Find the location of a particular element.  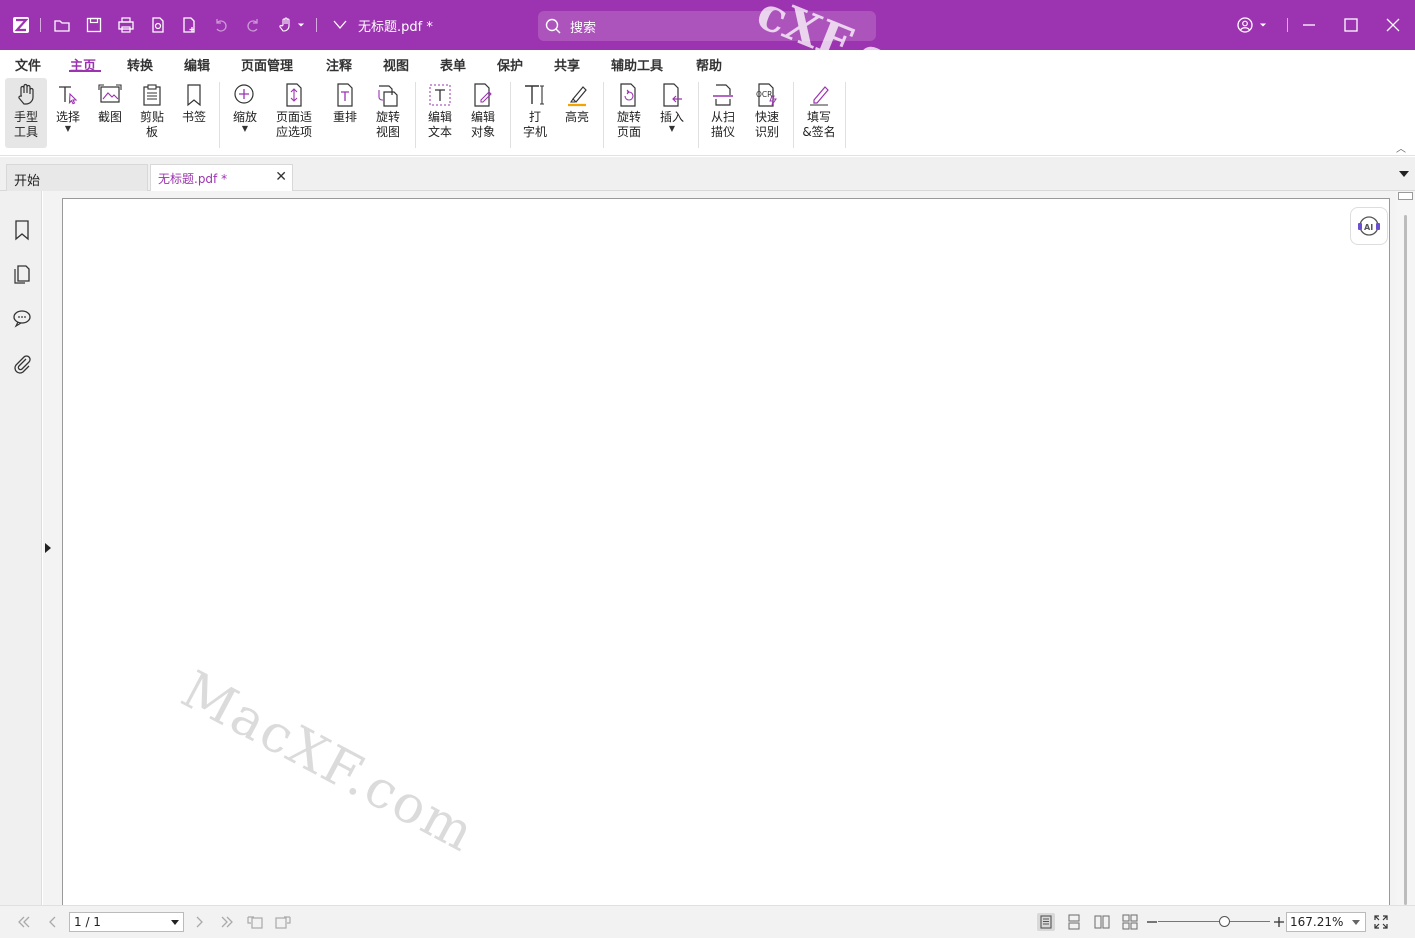

print-icon is located at coordinates (126, 25).